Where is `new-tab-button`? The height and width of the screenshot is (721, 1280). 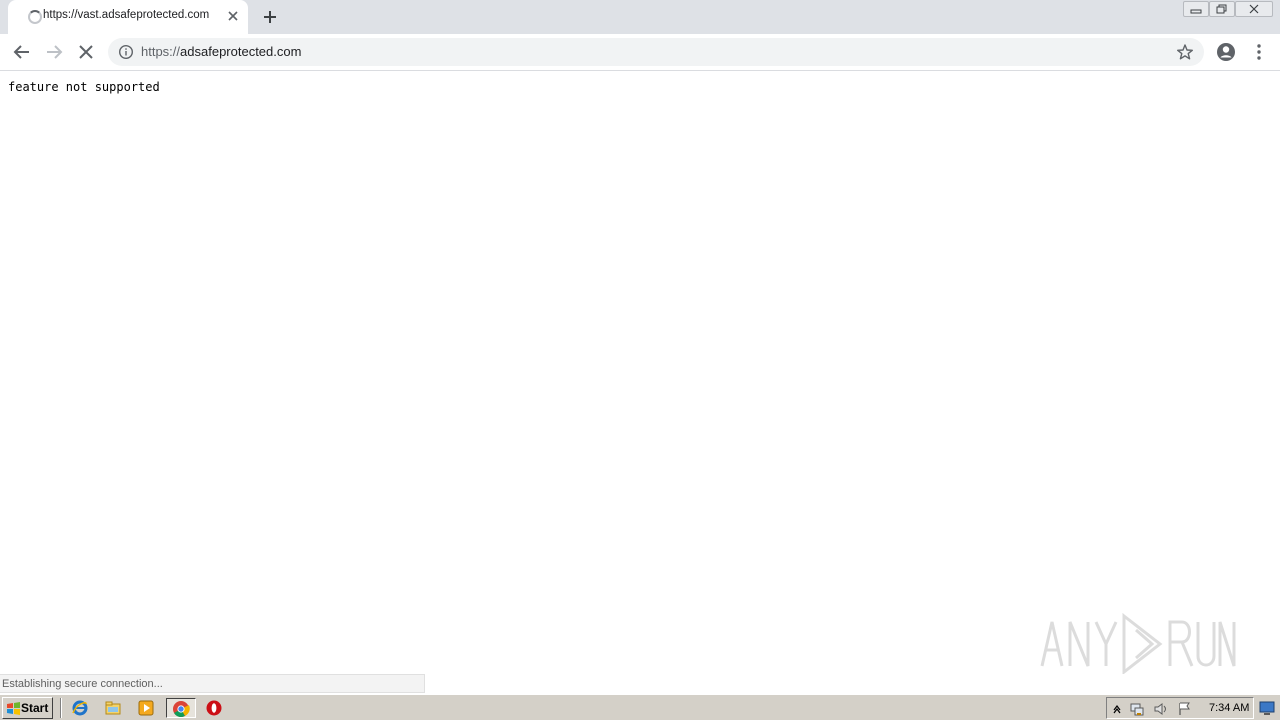
new-tab-button is located at coordinates (270, 17).